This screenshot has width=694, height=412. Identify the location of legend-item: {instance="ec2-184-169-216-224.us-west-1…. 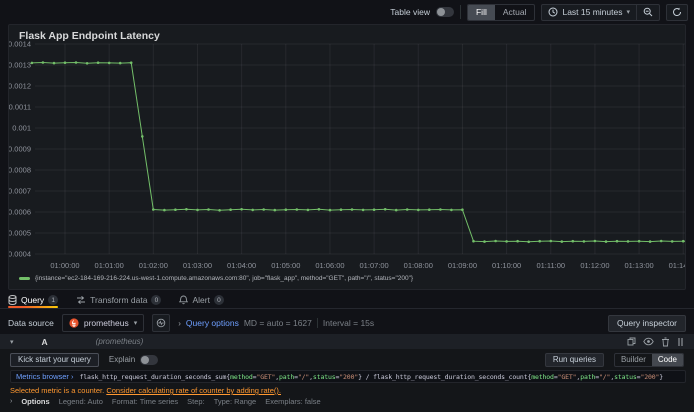
(216, 278).